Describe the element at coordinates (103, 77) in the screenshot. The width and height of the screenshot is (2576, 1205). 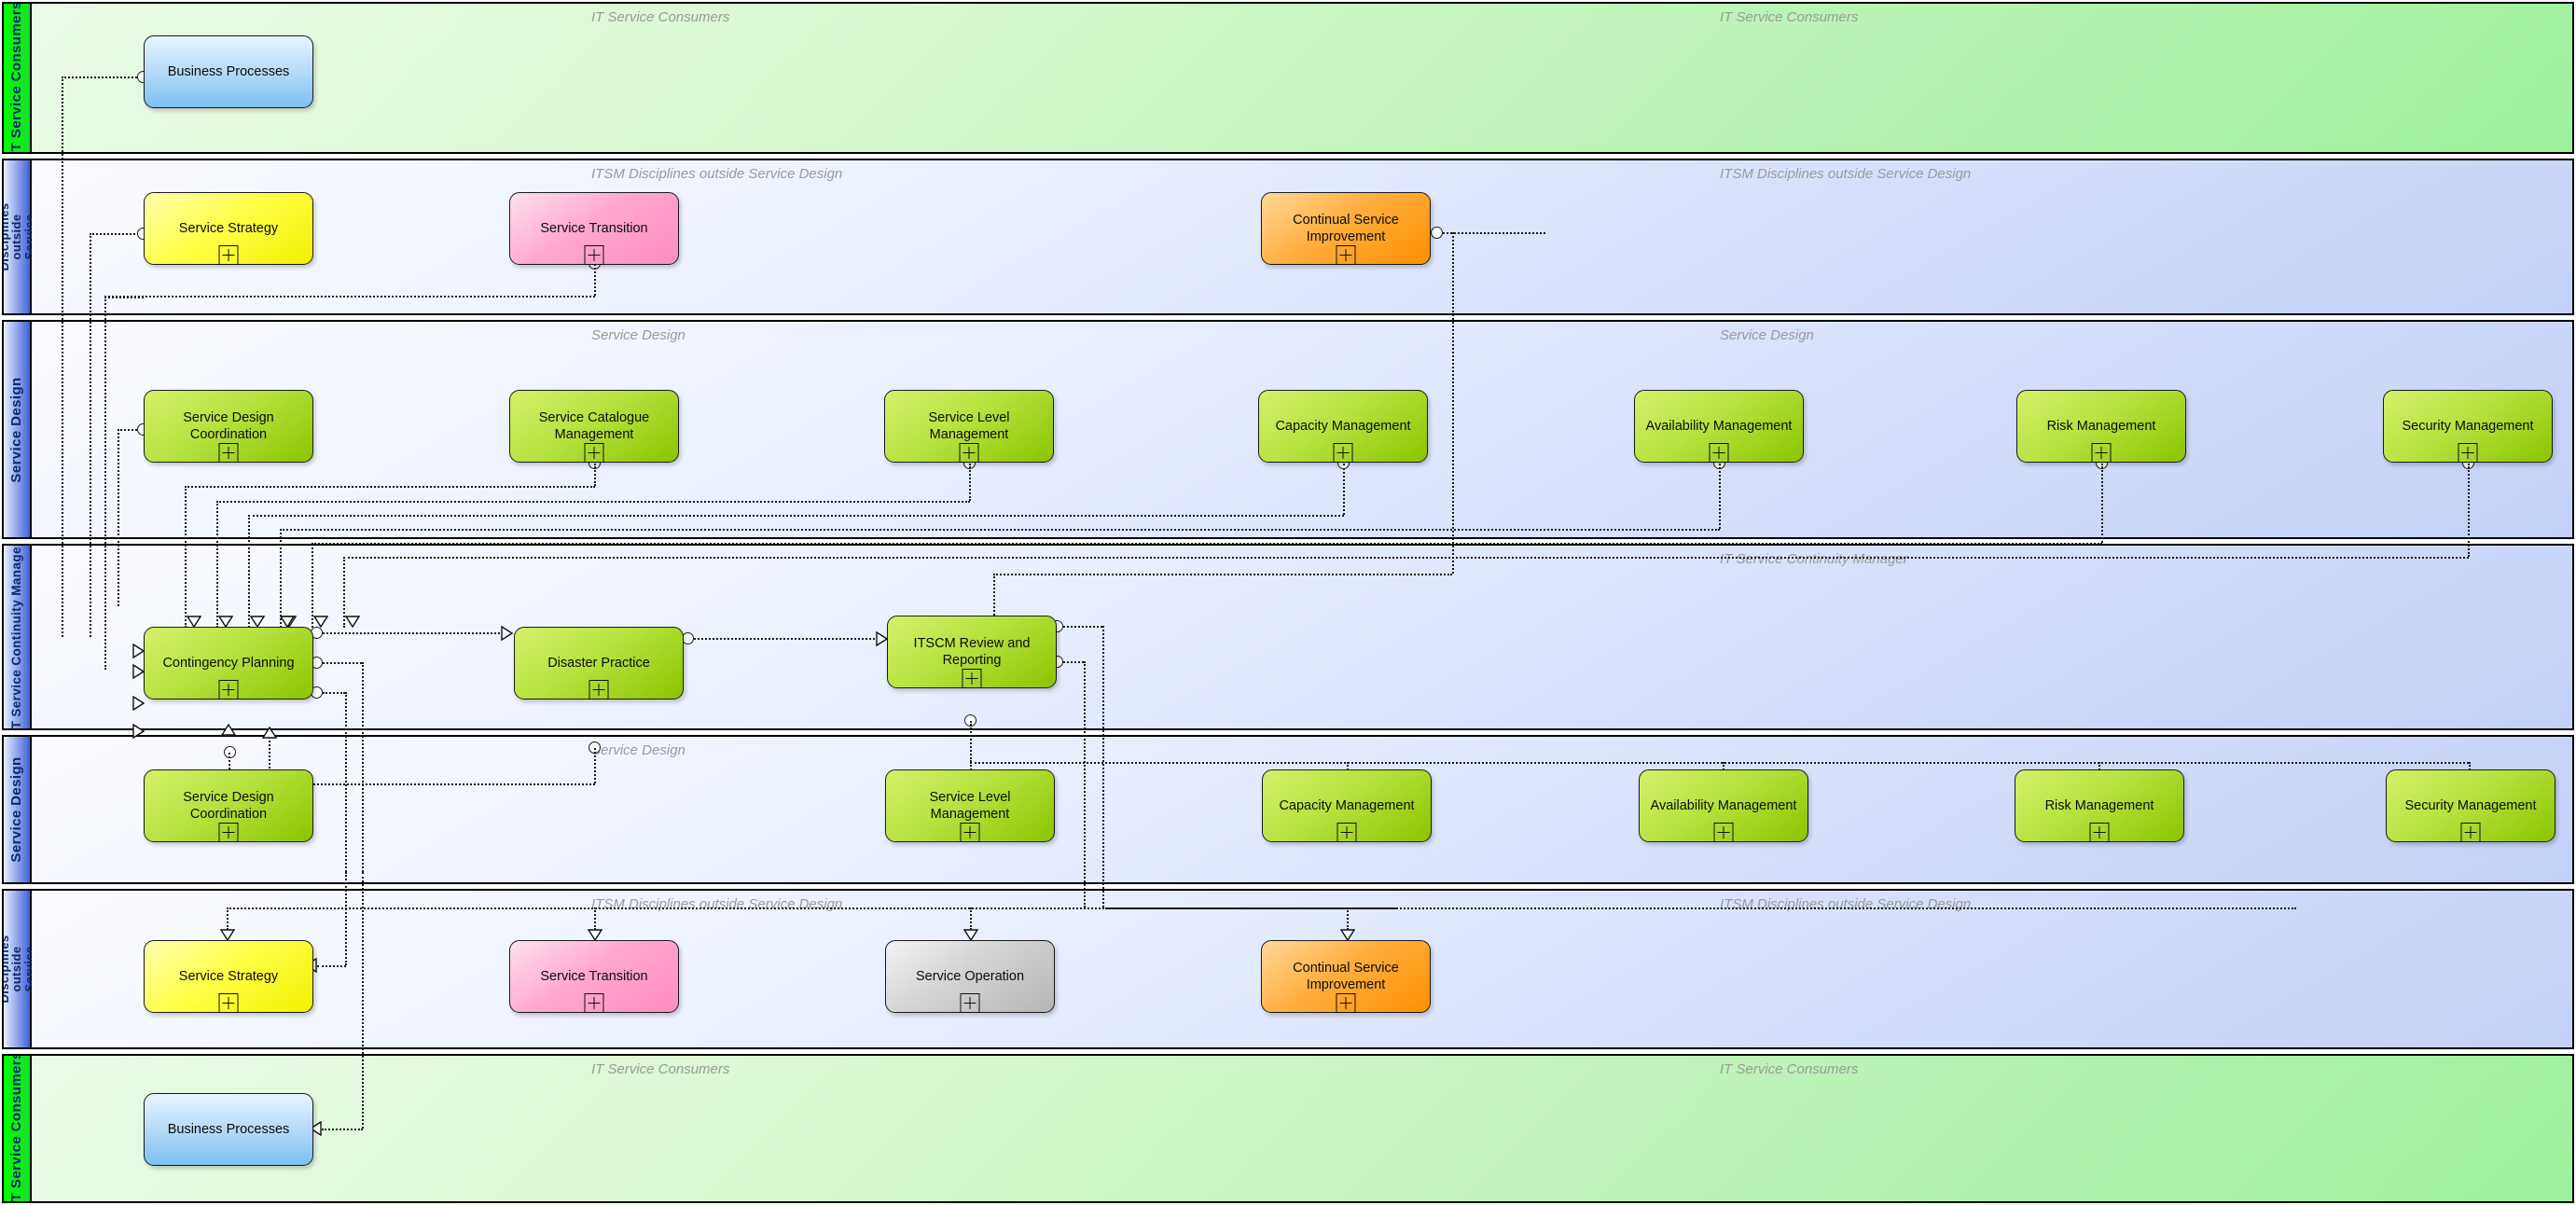
I see `connector-trunk-h1` at that location.